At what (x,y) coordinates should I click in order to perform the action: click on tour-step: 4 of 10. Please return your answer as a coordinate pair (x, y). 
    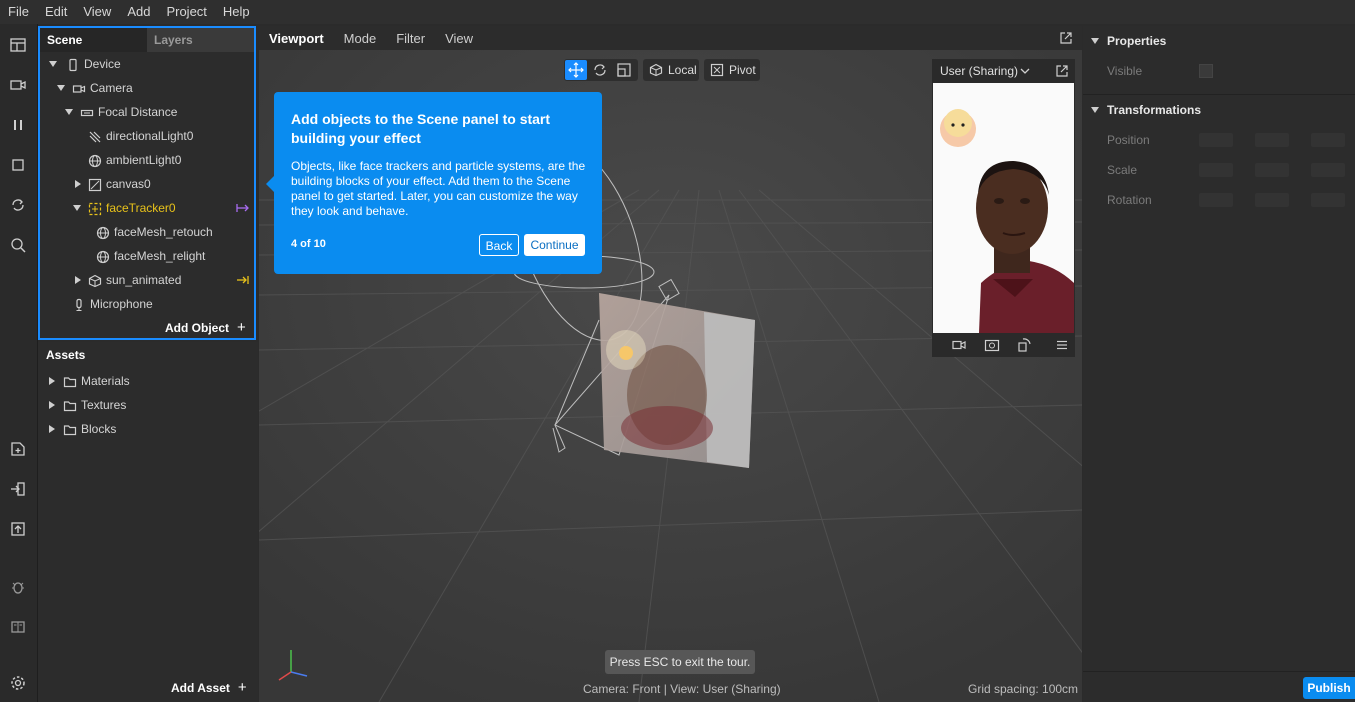
    Looking at the image, I should click on (308, 244).